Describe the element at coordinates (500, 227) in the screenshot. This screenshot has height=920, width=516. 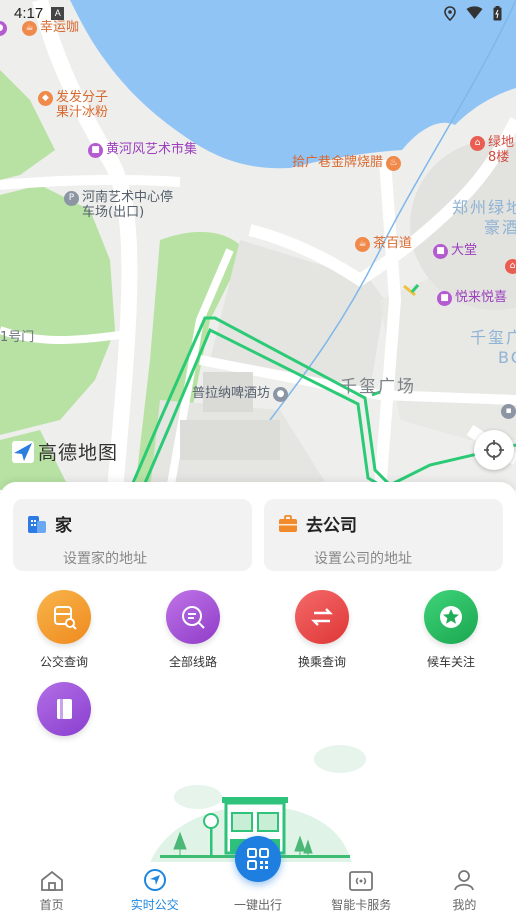
I see `map-label-line: 豪酒` at that location.